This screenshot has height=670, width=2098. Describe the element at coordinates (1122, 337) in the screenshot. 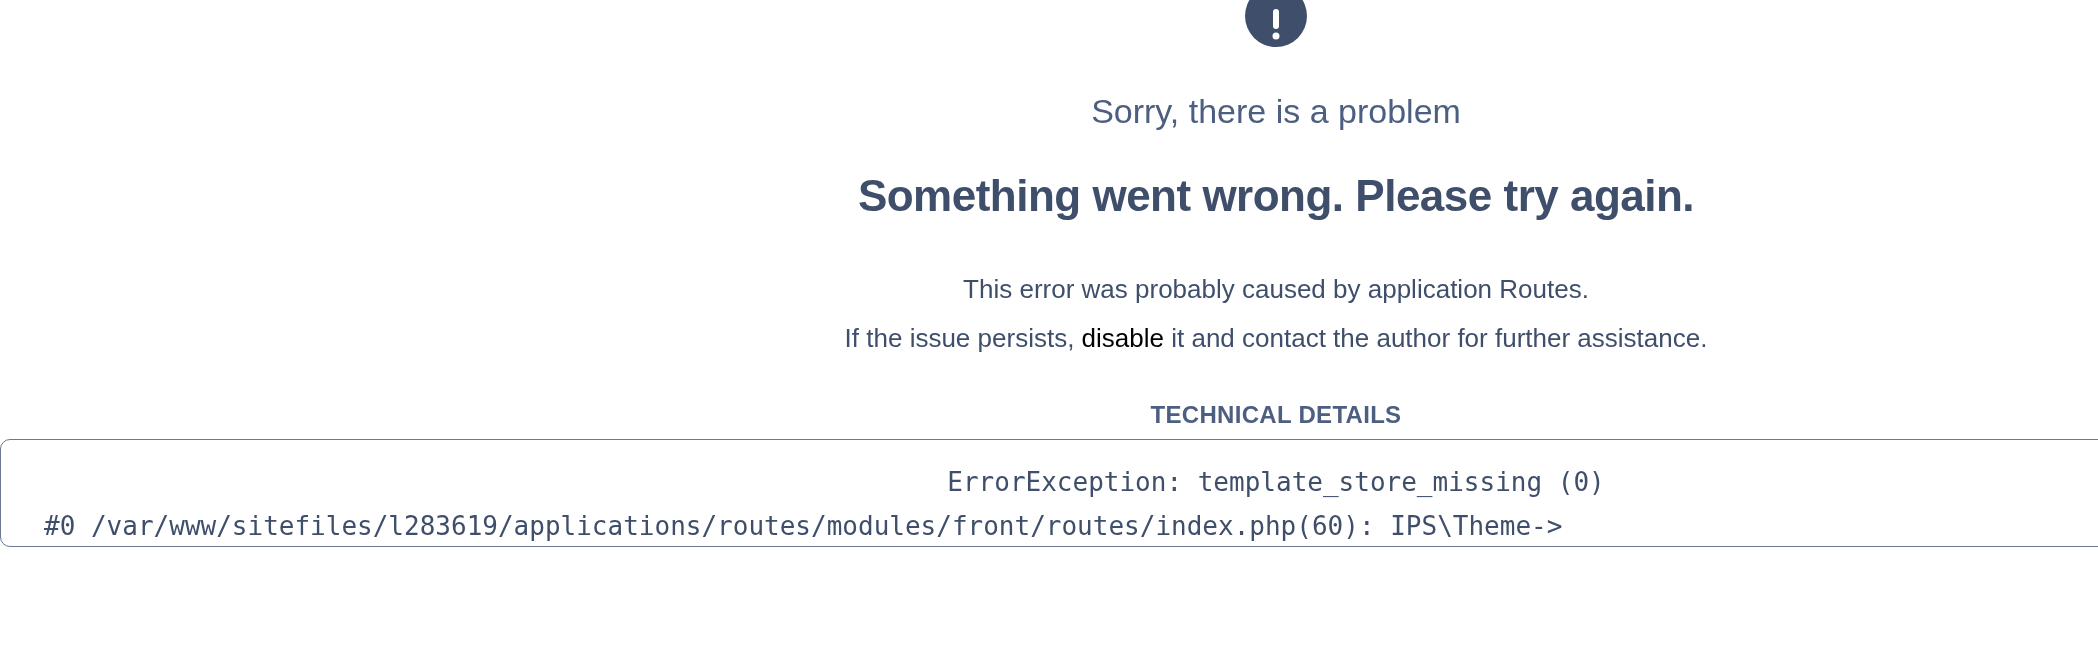

I see `disable-link: disable` at that location.